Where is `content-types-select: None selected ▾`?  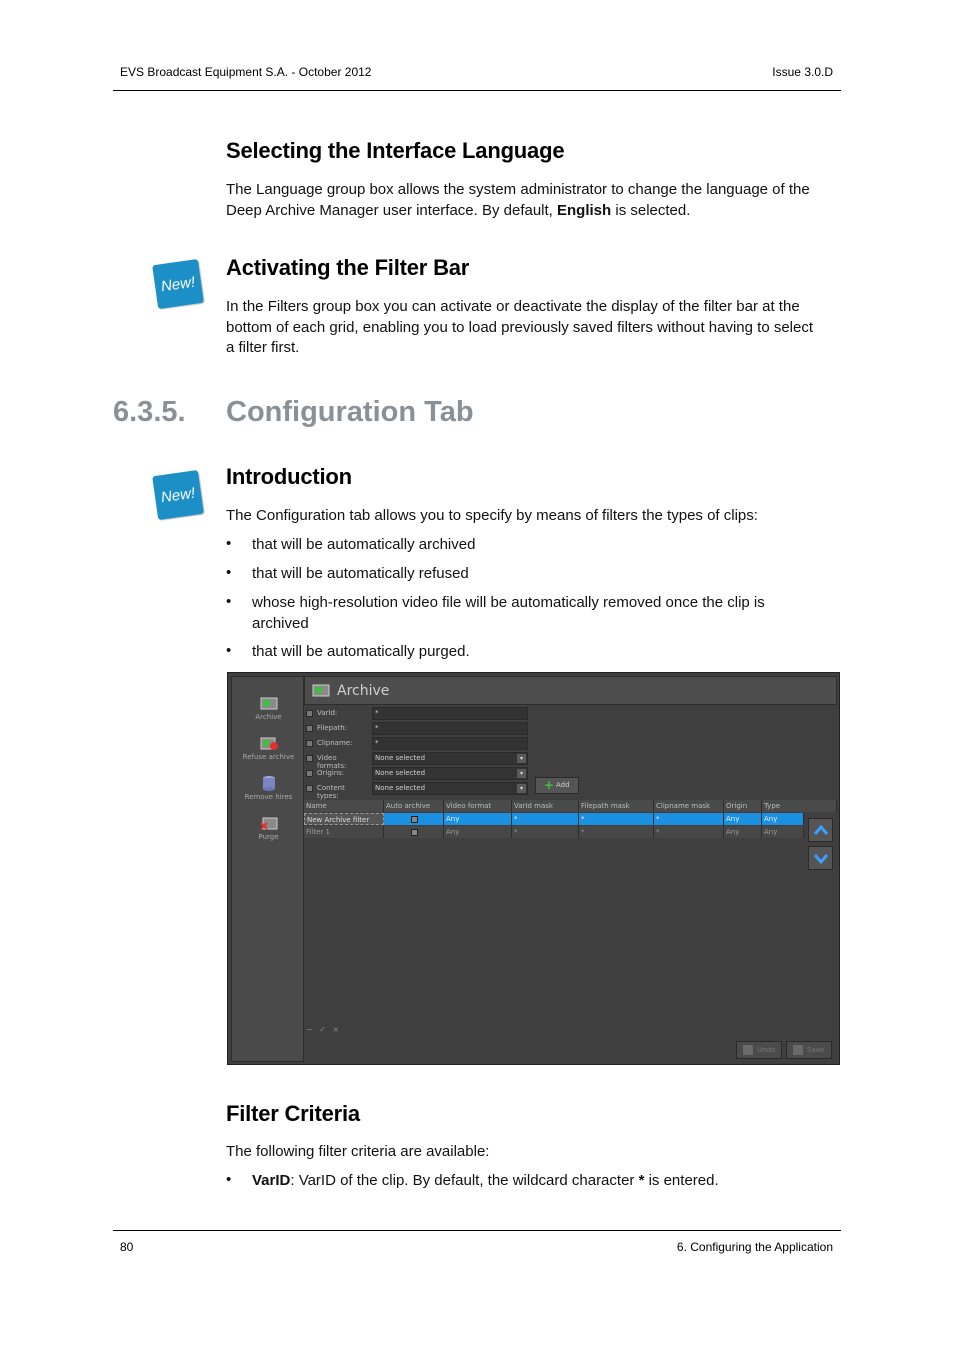
content-types-select: None selected ▾ is located at coordinates (450, 788).